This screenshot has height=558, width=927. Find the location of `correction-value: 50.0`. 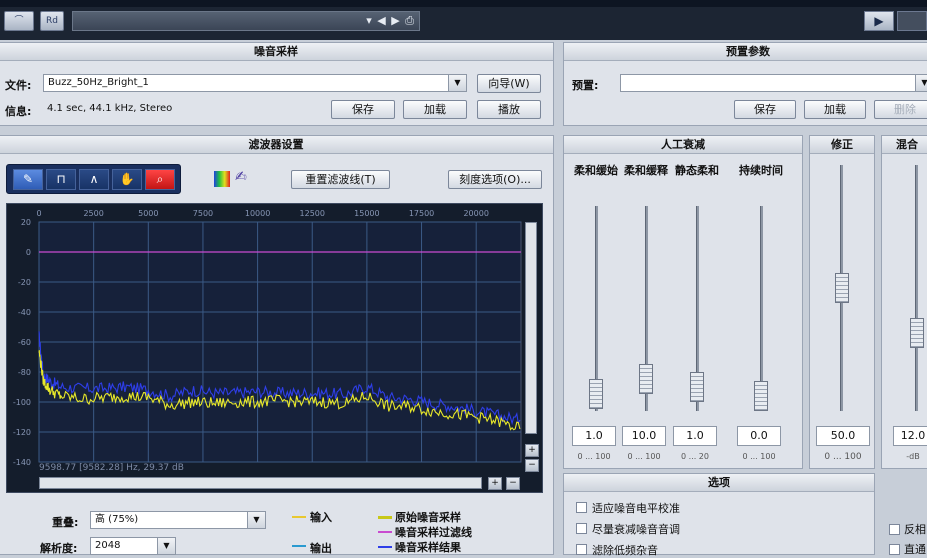

correction-value: 50.0 is located at coordinates (843, 436).